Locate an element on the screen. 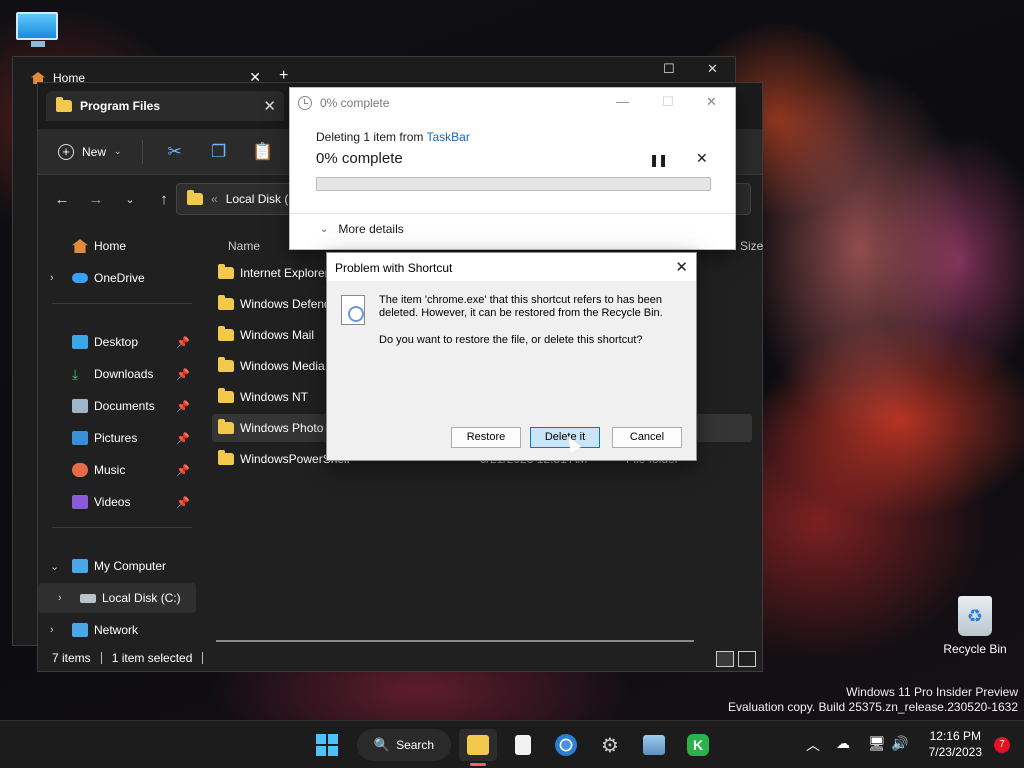 The width and height of the screenshot is (1024, 768). tiles-view-icon is located at coordinates (747, 659).